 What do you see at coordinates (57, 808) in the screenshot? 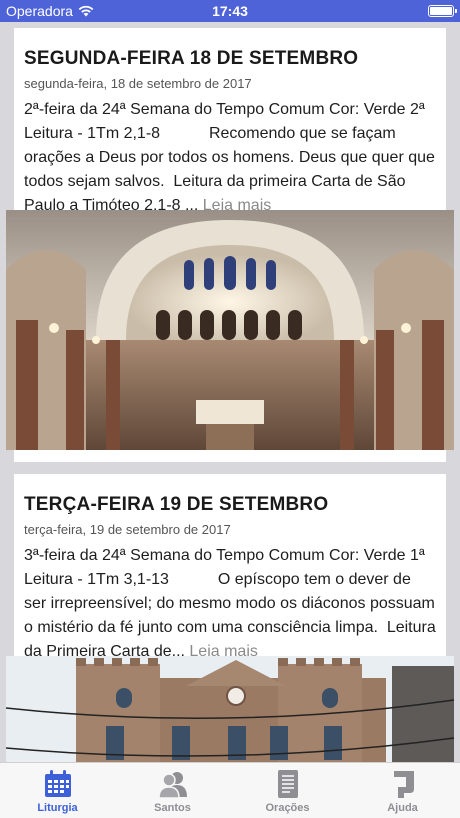
I see `tab-label: Liturgia` at bounding box center [57, 808].